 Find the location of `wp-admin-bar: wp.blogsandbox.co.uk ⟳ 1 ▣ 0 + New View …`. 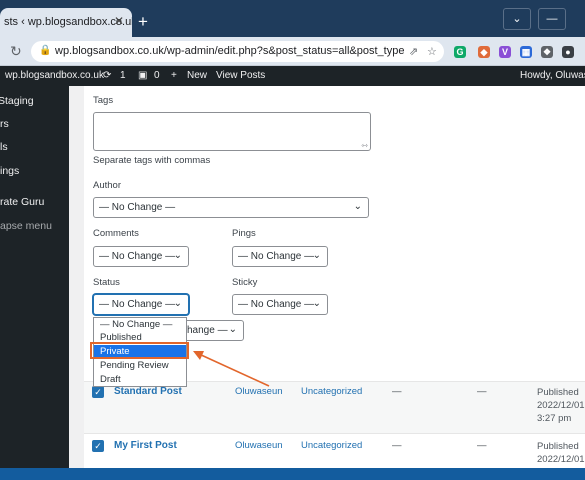

wp-admin-bar: wp.blogsandbox.co.uk ⟳ 1 ▣ 0 + New View … is located at coordinates (292, 76).